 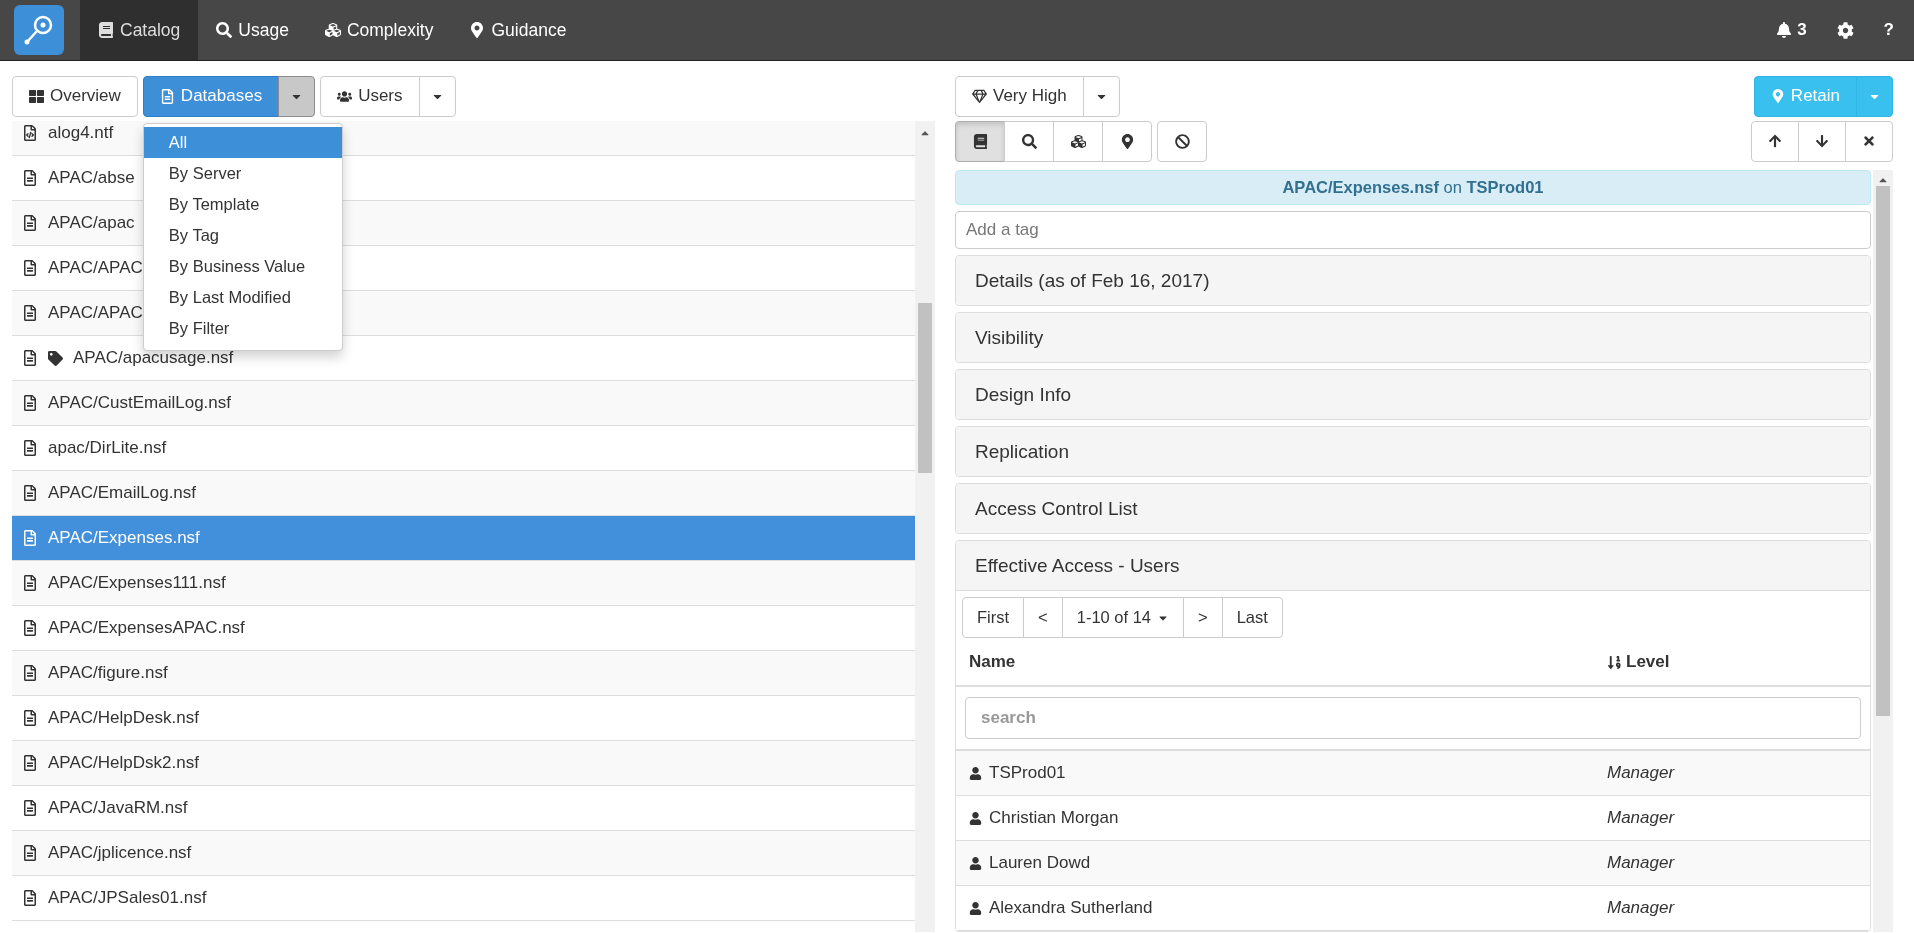 I want to click on column-header: Level, so click(x=1648, y=662).